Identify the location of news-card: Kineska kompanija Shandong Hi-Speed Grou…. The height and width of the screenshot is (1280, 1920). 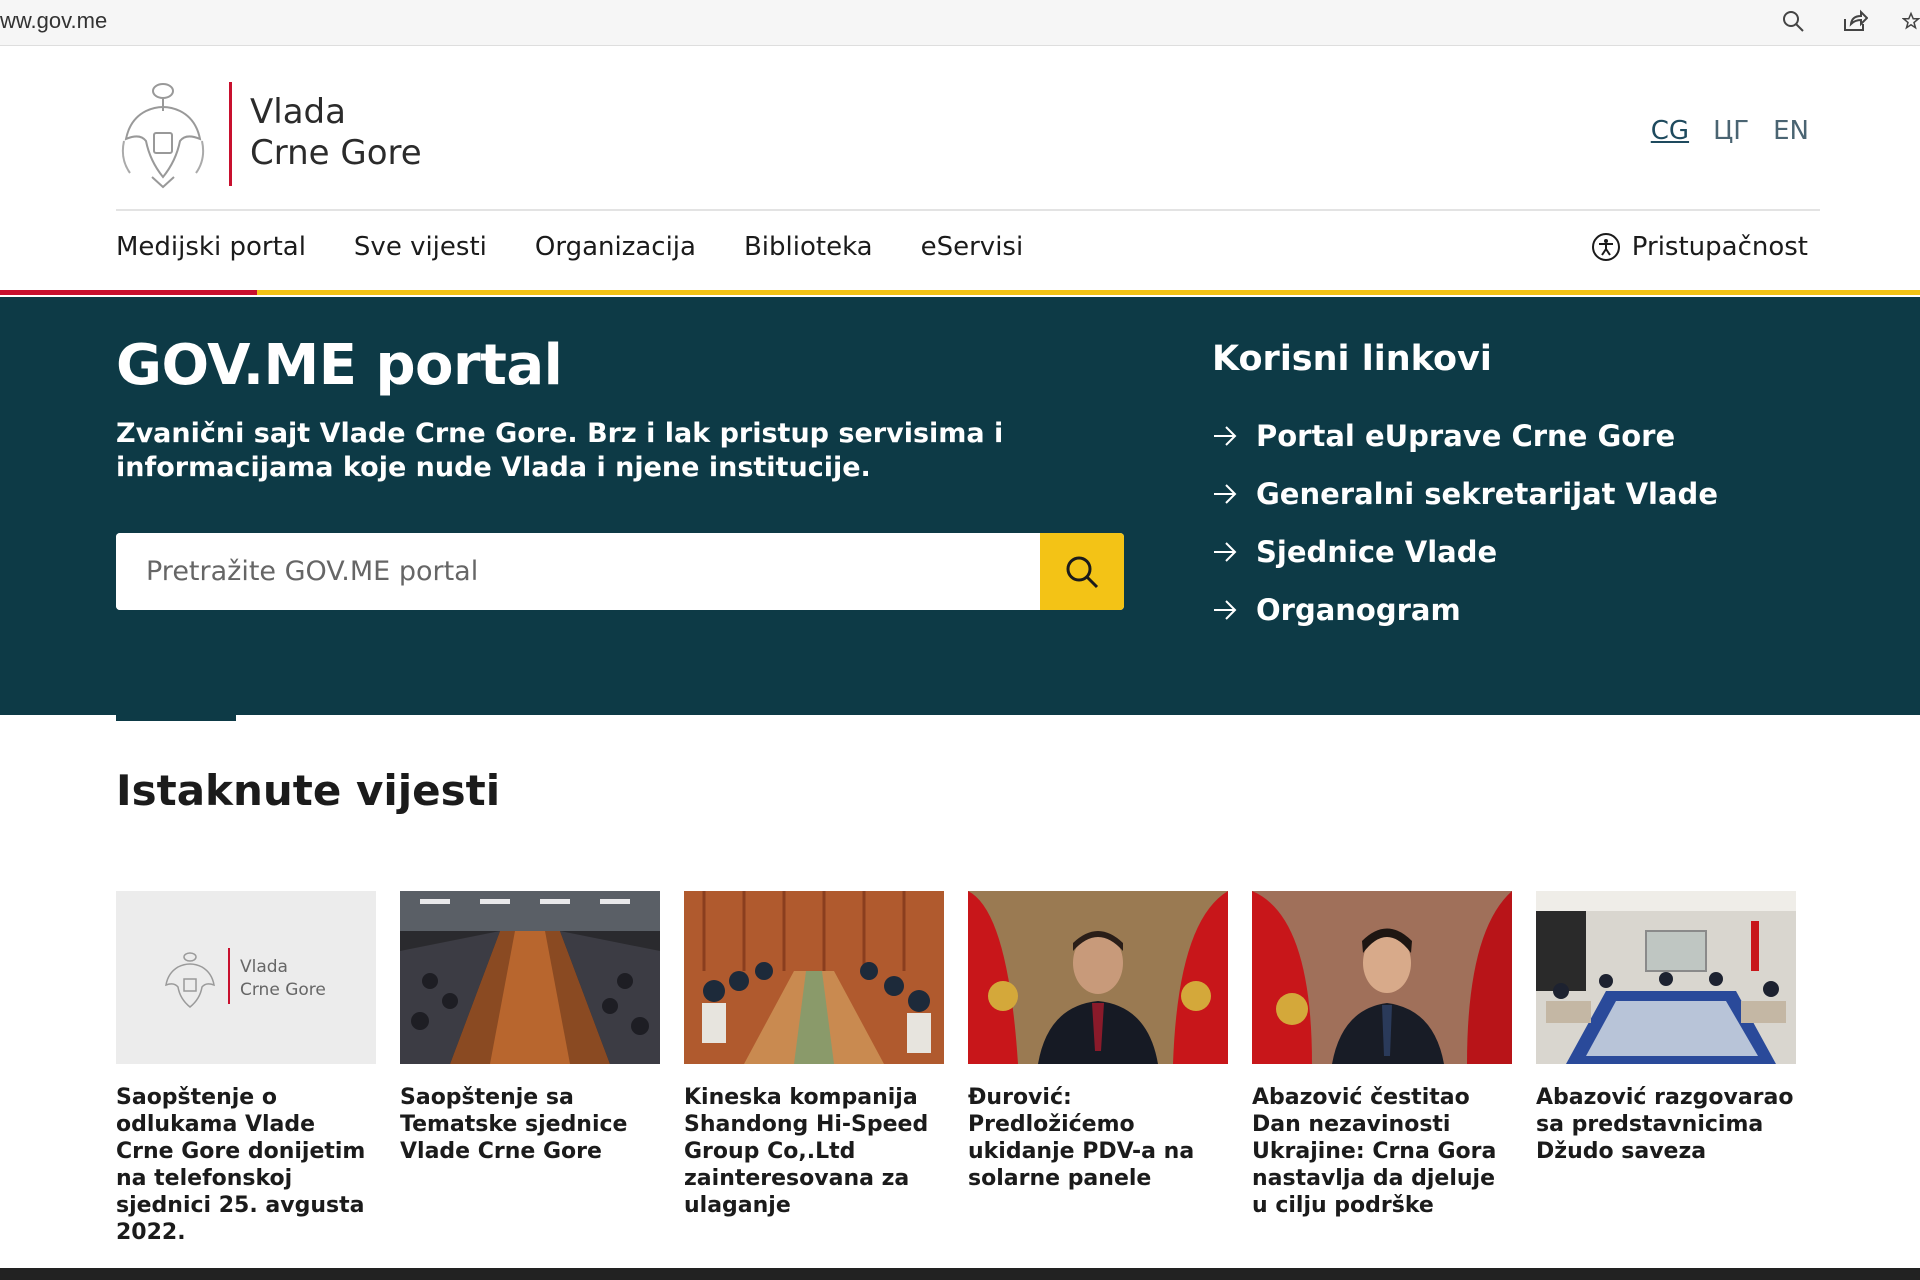
(814, 1068).